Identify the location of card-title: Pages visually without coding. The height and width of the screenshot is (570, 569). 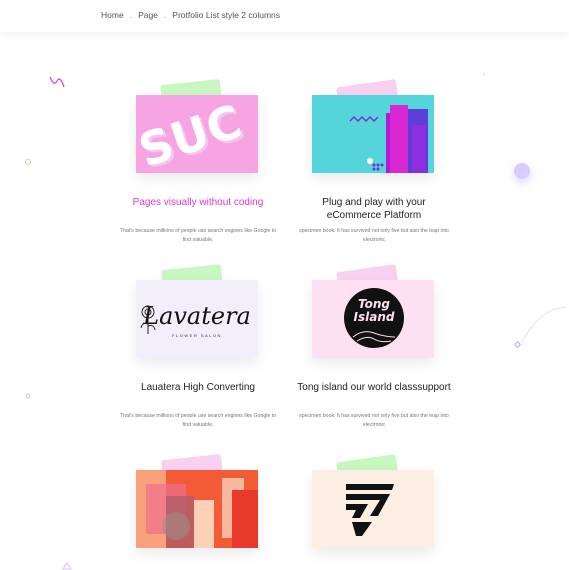
(198, 202).